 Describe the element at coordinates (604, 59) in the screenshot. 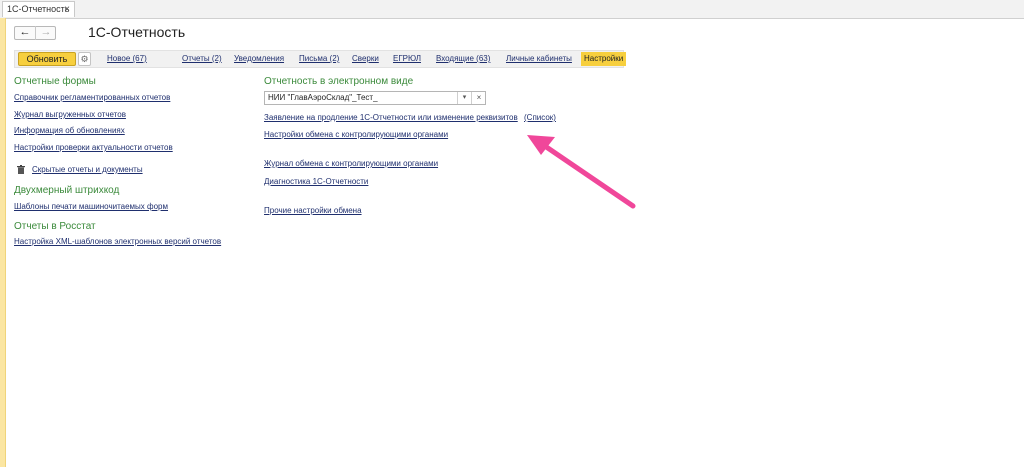

I see `toolbar-link-settings: Настройки` at that location.